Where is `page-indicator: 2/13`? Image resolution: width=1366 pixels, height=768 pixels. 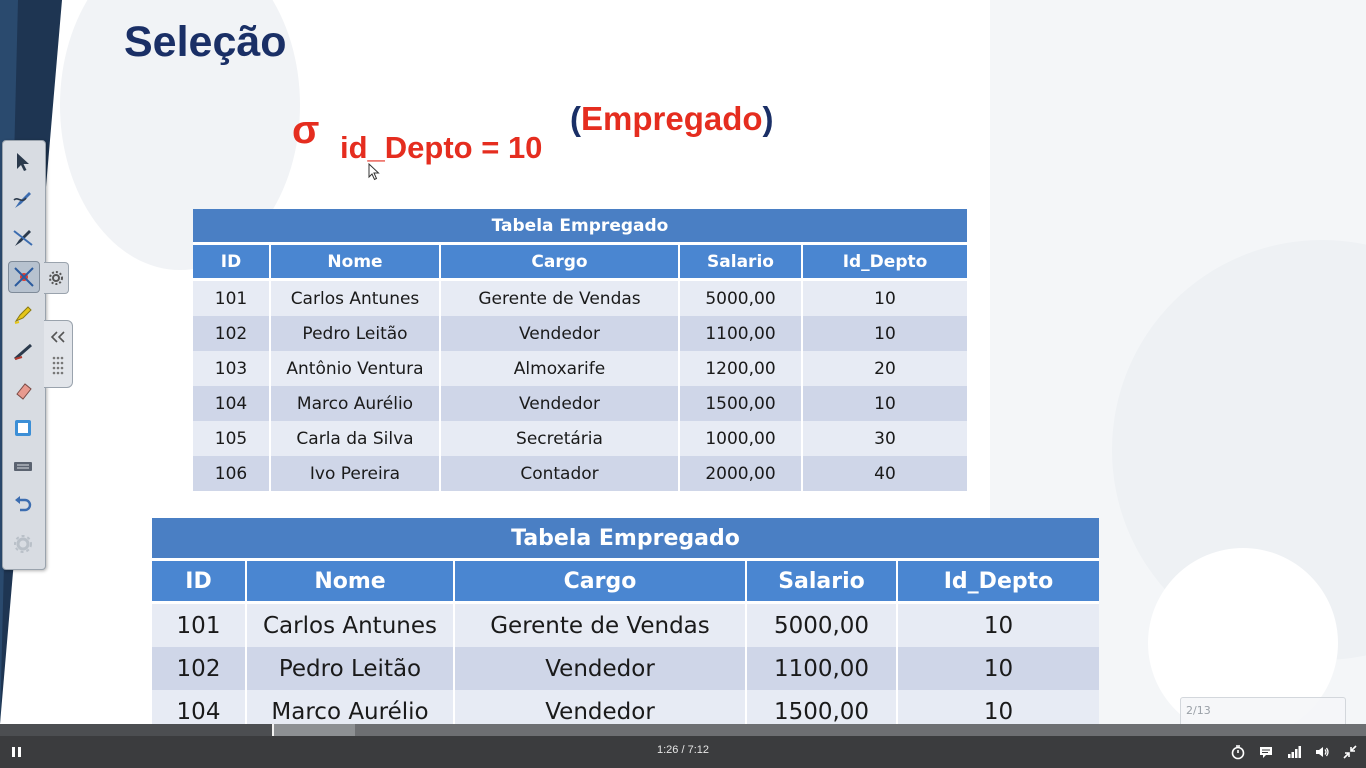 page-indicator: 2/13 is located at coordinates (1263, 710).